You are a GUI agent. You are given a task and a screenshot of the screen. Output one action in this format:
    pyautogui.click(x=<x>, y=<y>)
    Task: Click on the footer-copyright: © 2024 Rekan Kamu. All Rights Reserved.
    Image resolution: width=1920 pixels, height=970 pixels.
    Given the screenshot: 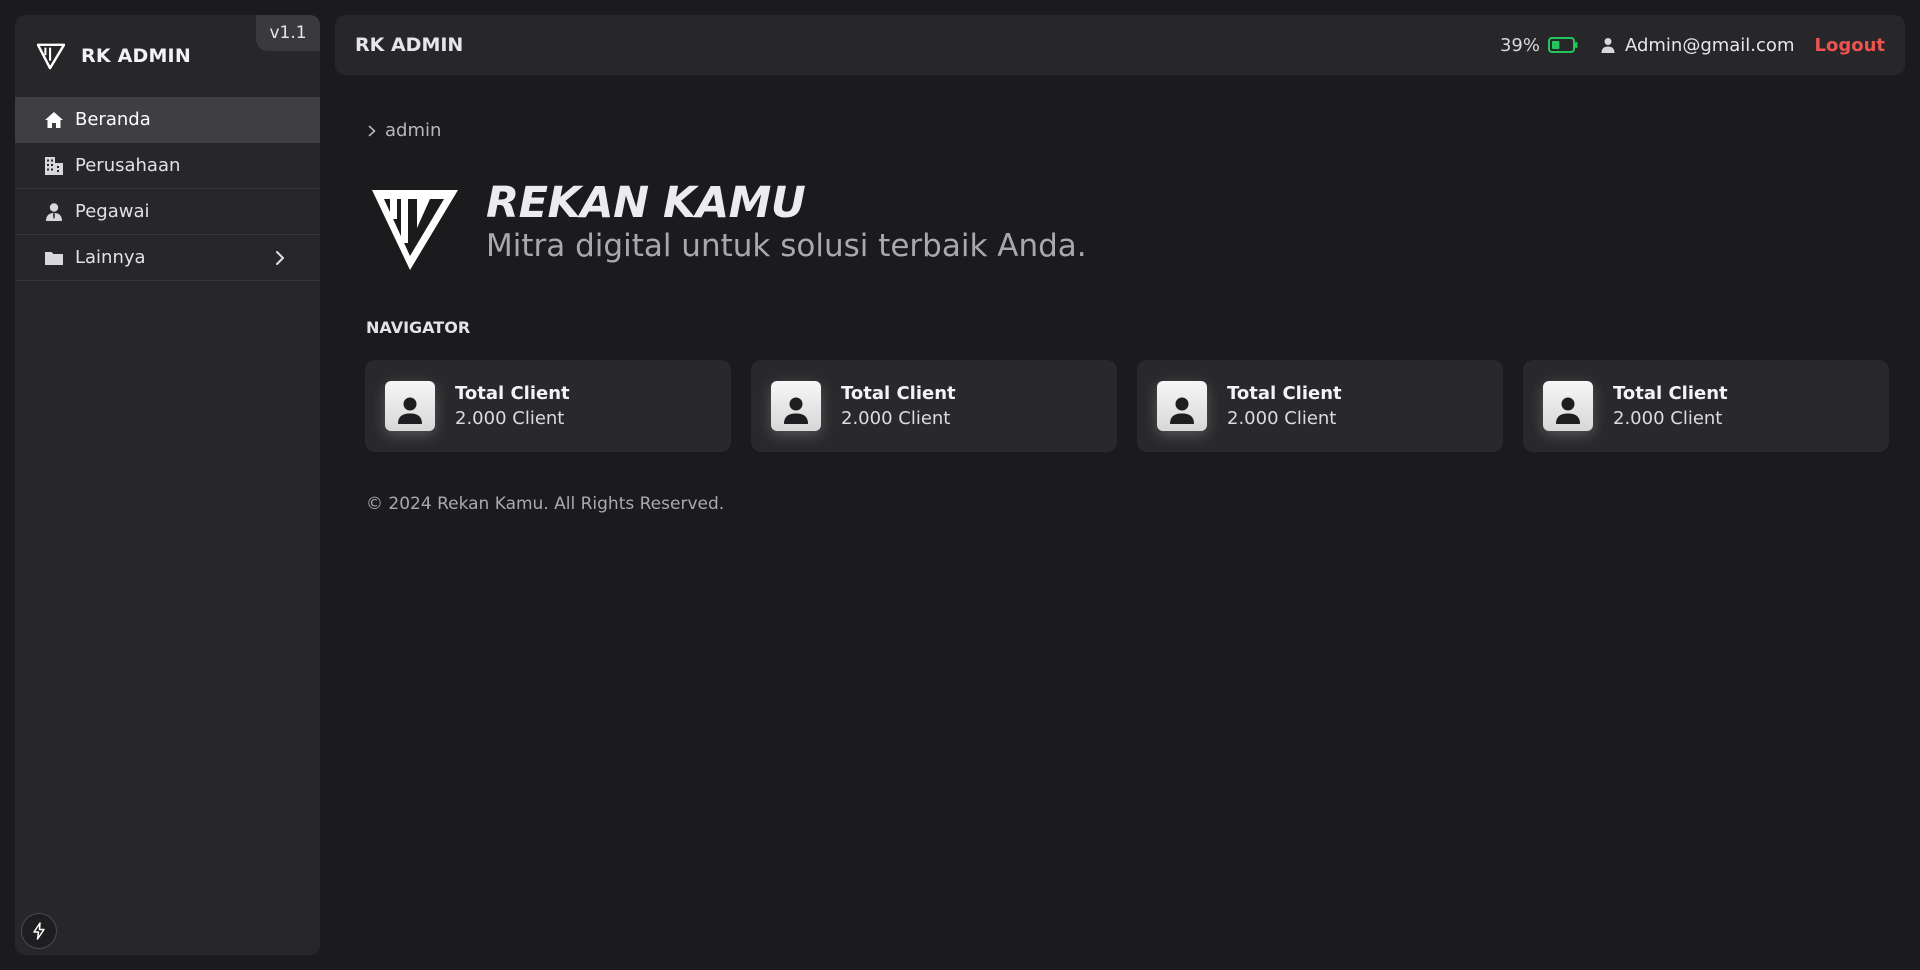 What is the action you would take?
    pyautogui.click(x=545, y=504)
    